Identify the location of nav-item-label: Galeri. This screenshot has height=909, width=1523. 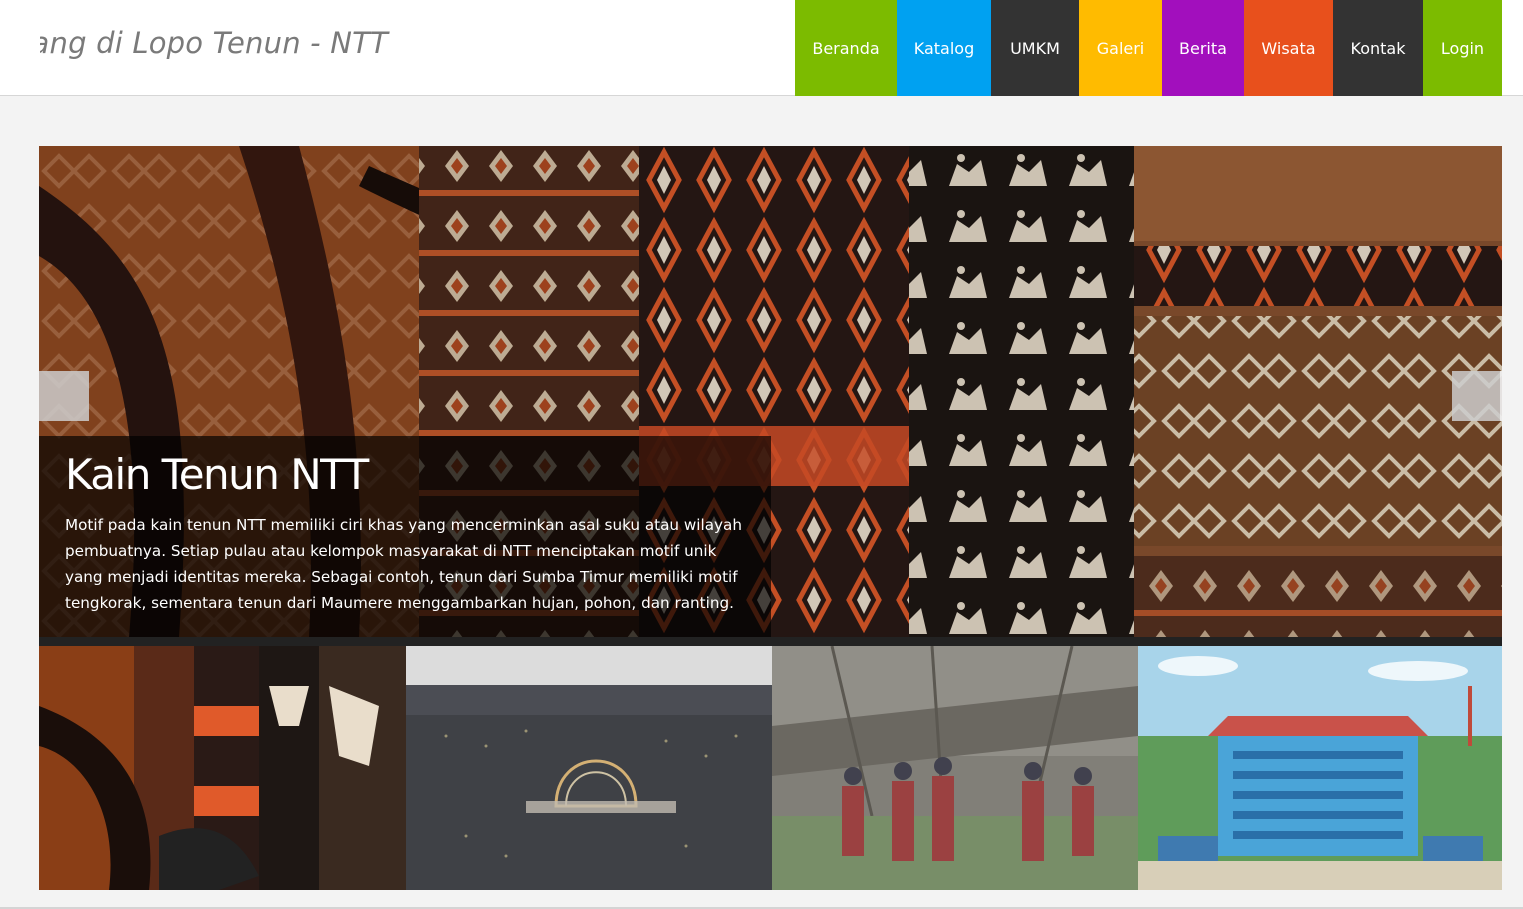
(1120, 48).